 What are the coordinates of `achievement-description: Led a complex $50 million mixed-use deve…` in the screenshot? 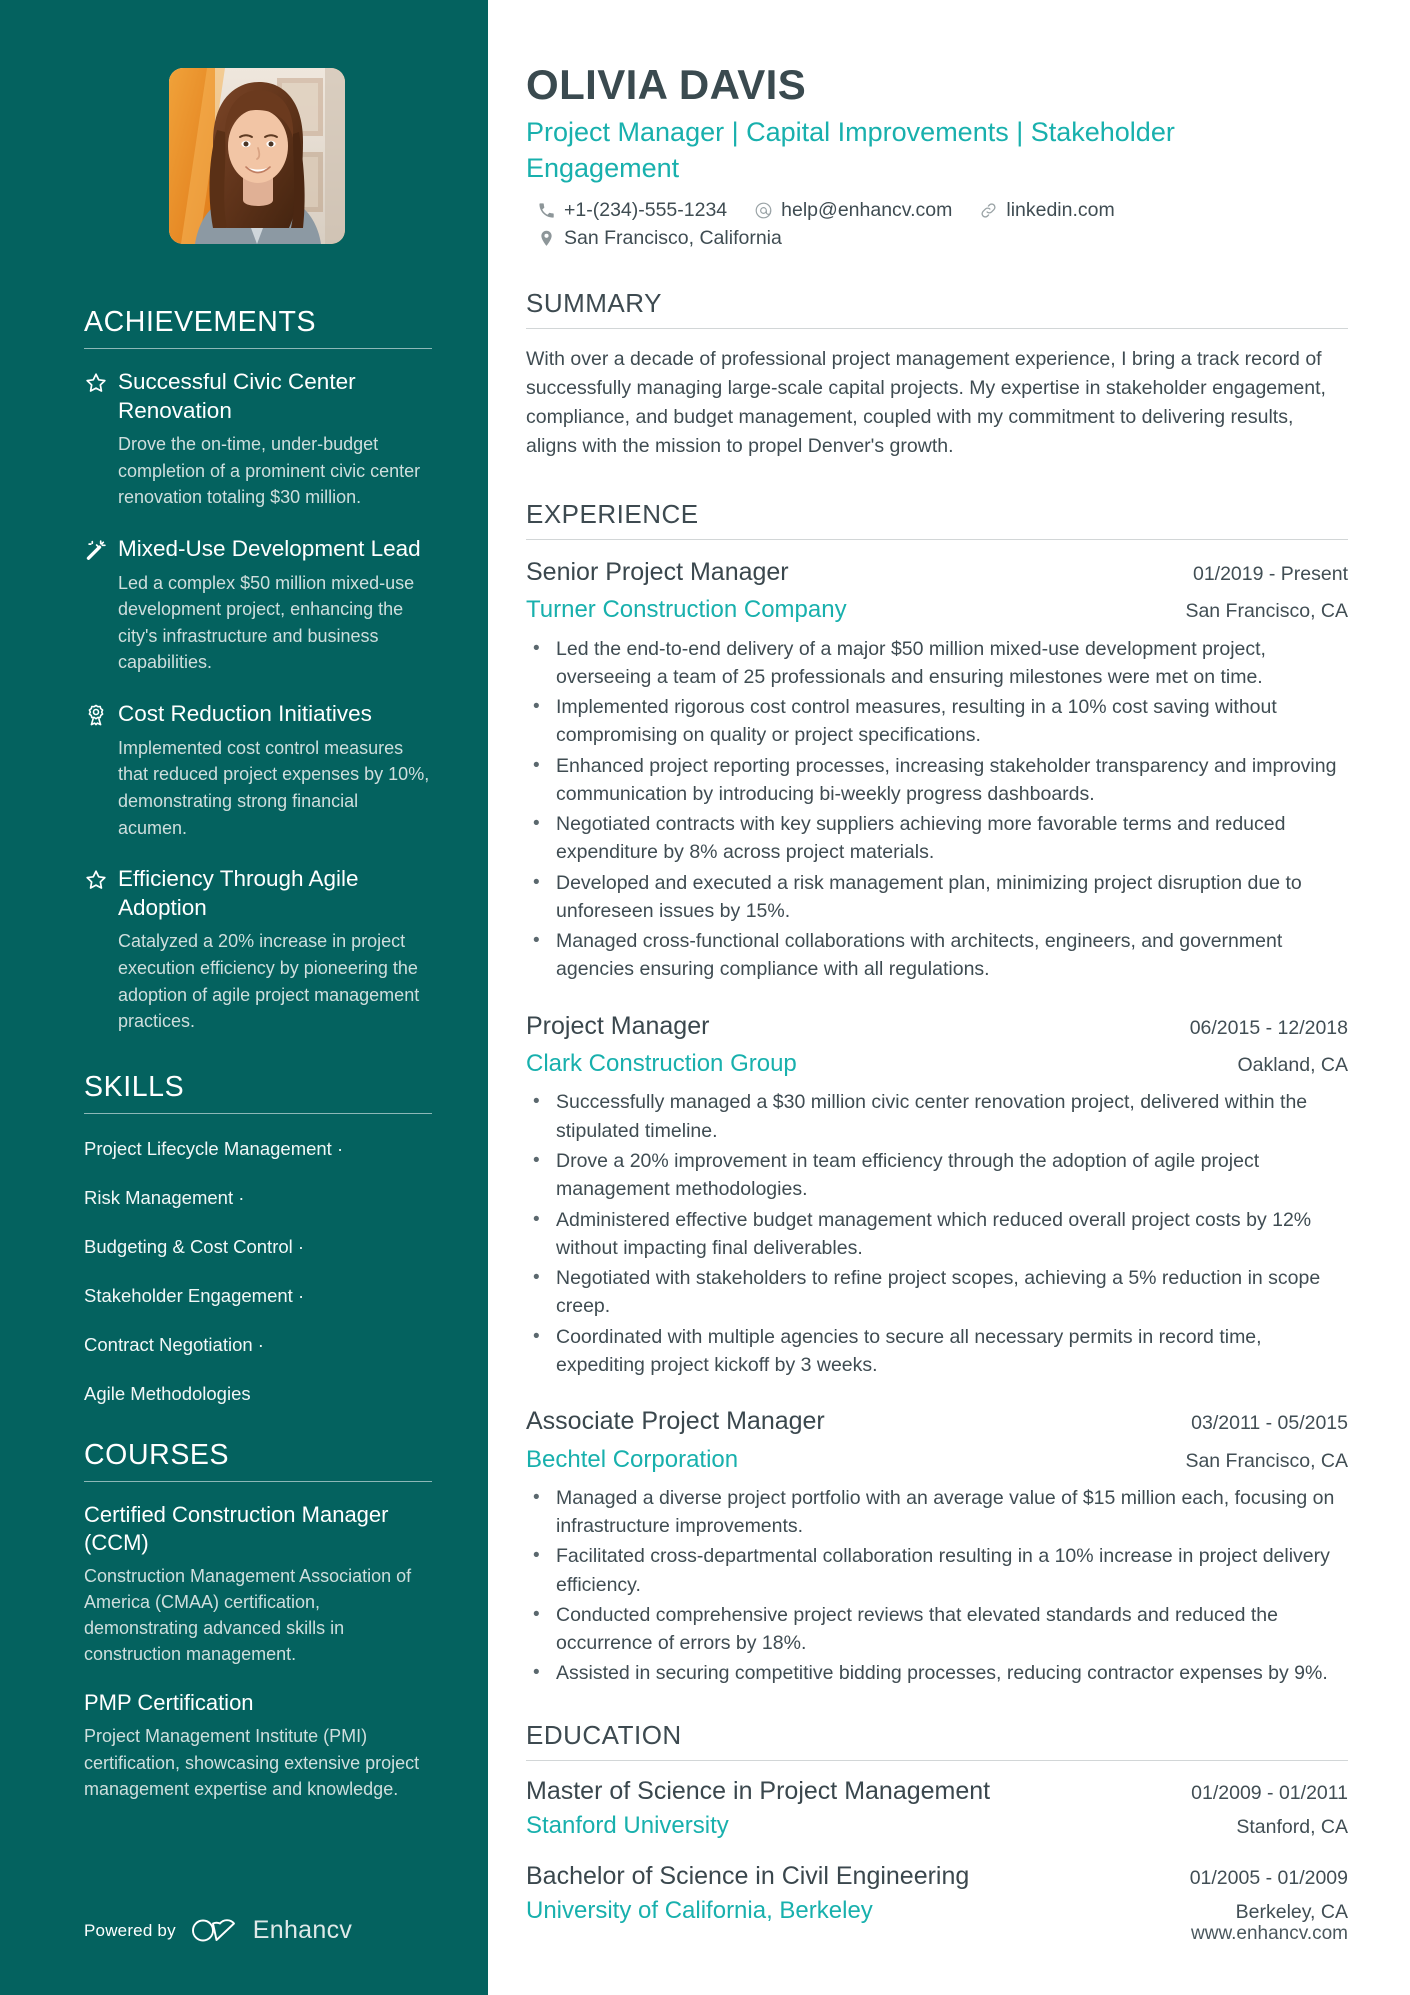 It's located at (266, 622).